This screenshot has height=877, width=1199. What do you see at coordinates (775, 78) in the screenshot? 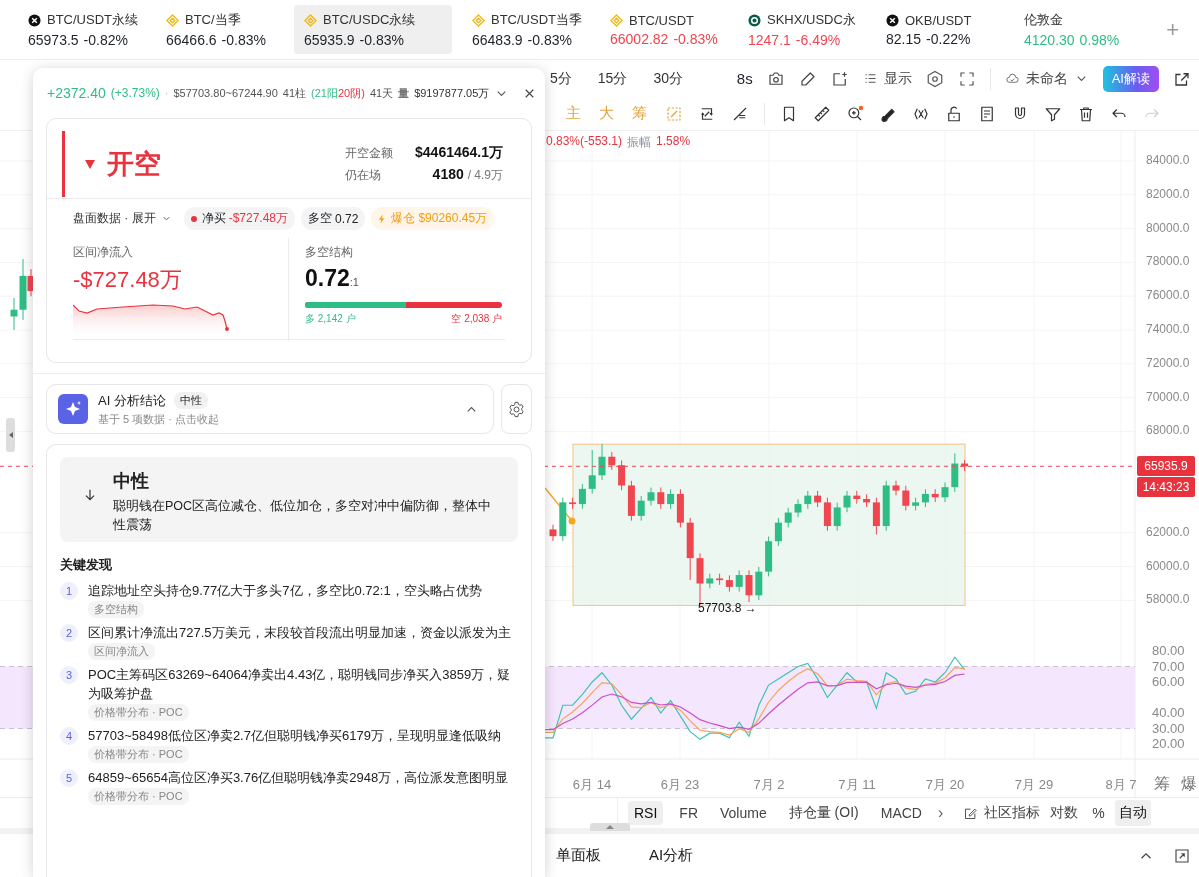
I see `camera-icon` at bounding box center [775, 78].